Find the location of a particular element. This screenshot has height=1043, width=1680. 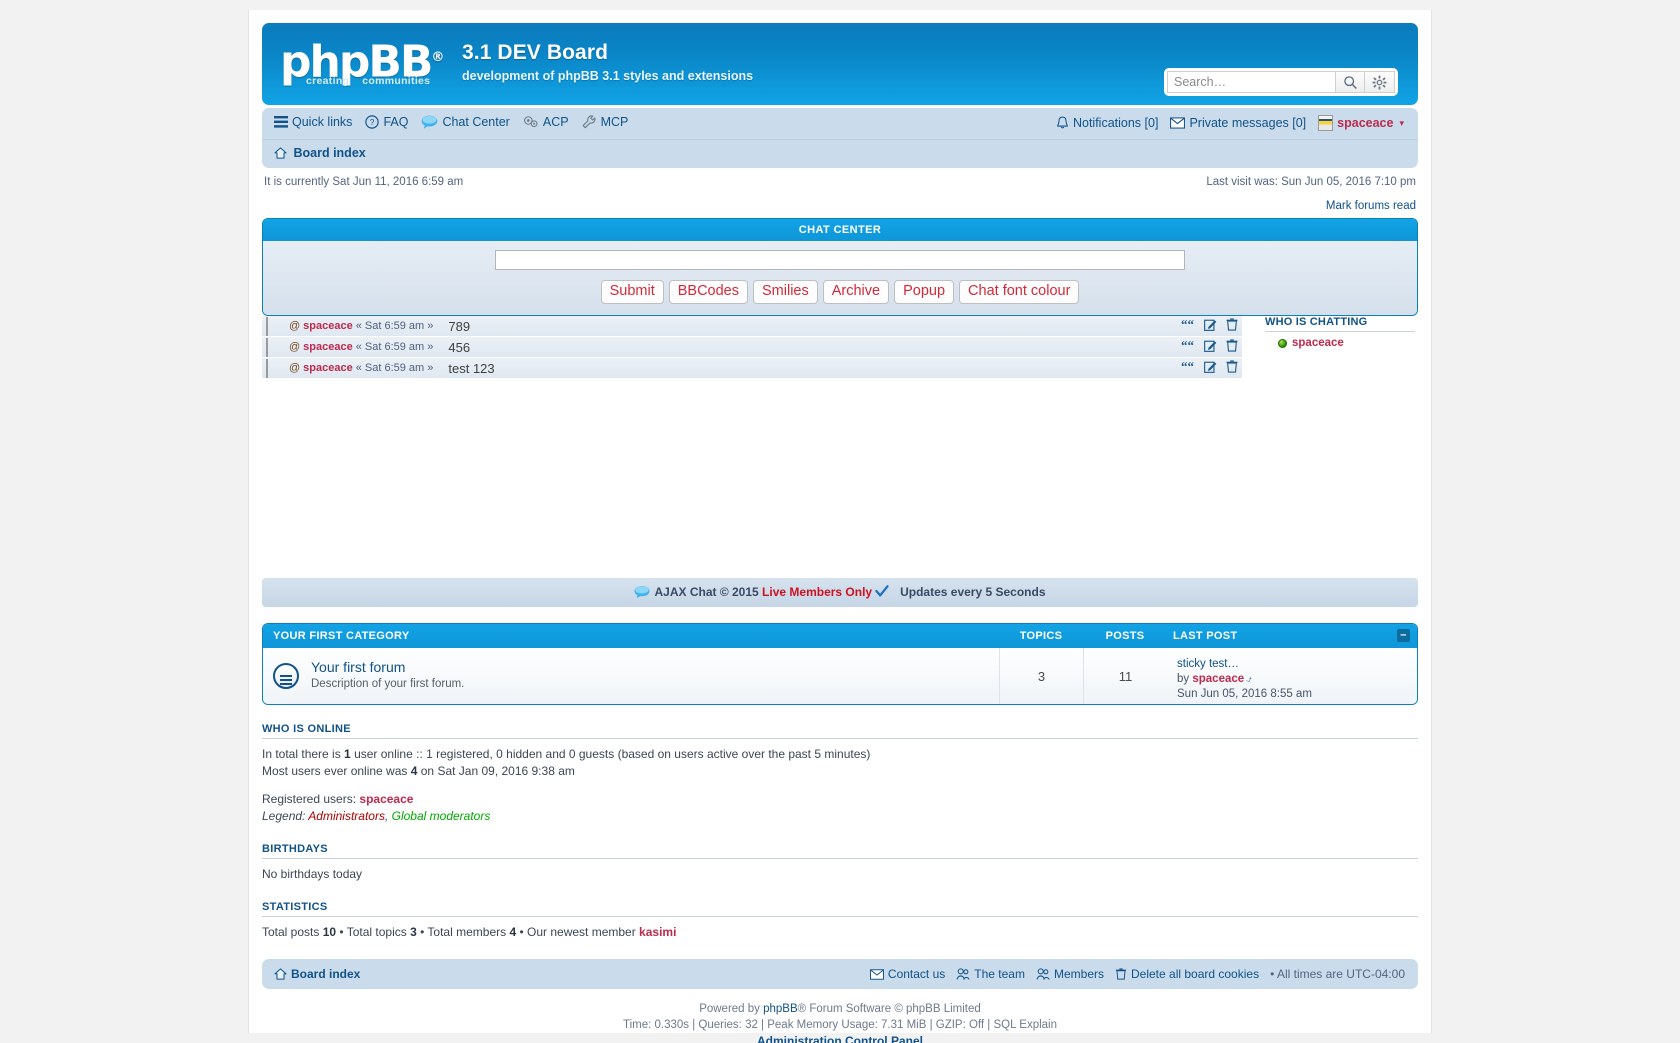

search-box is located at coordinates (1281, 82).